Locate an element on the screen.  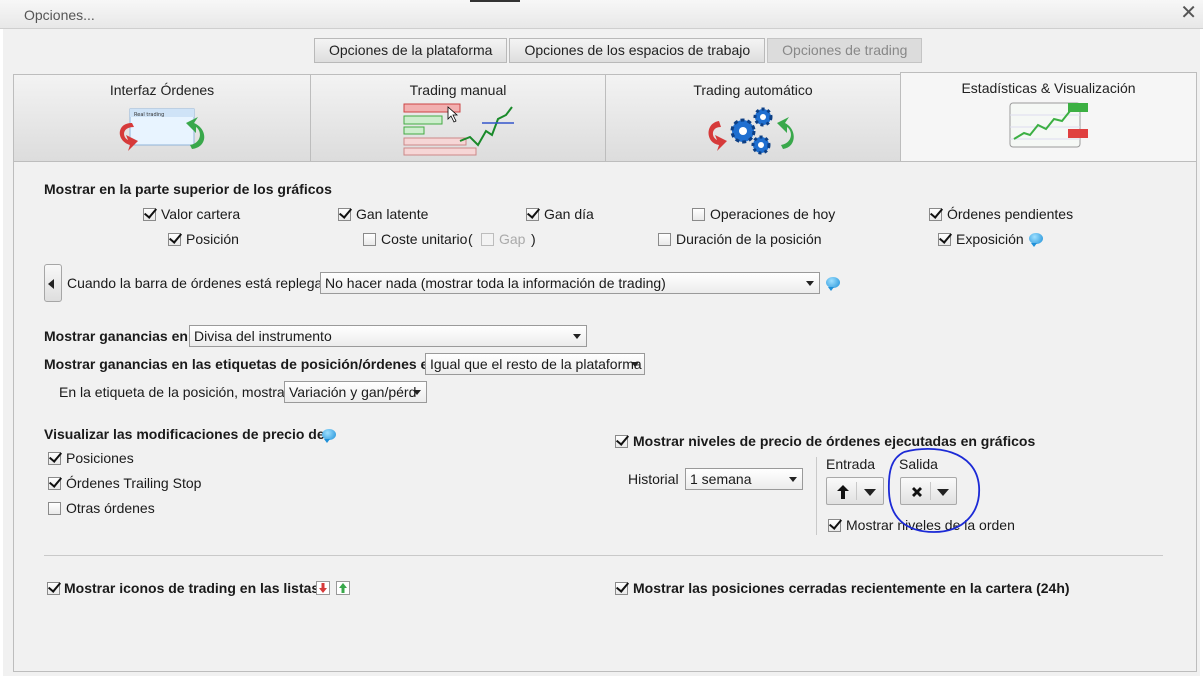
arrow-up-icon is located at coordinates (843, 492).